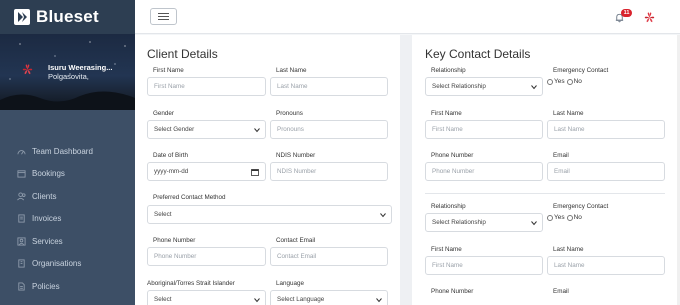  What do you see at coordinates (21, 174) in the screenshot?
I see `bookings-icon` at bounding box center [21, 174].